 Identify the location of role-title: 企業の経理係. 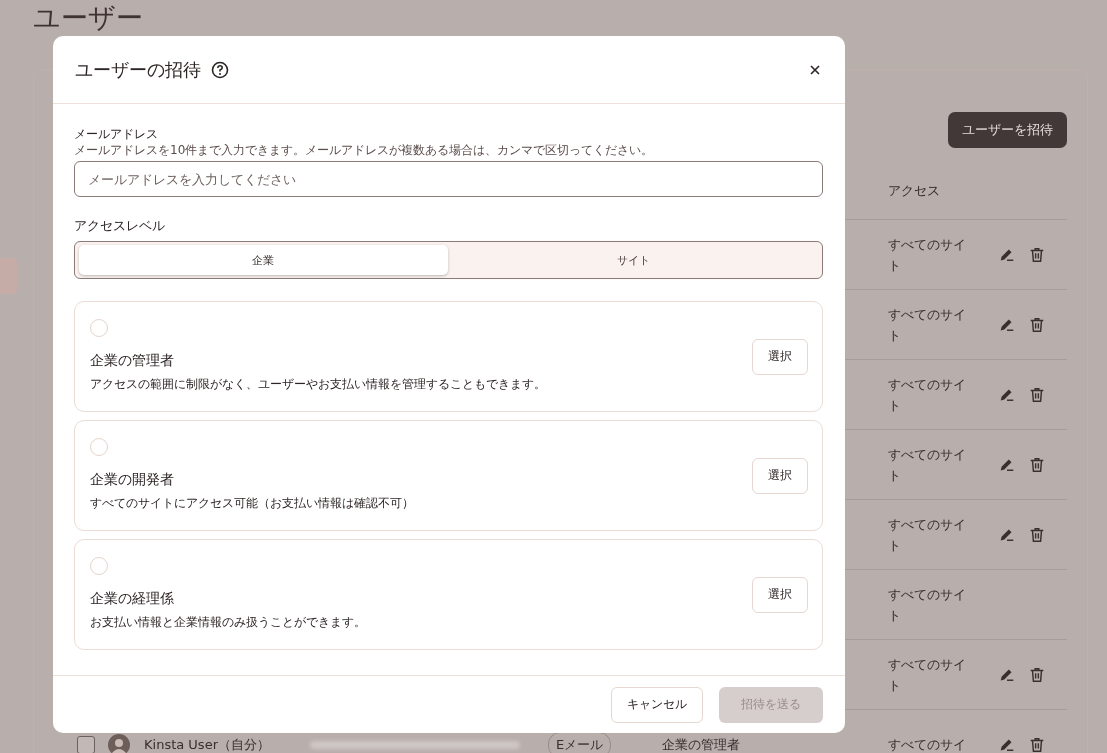
(132, 598).